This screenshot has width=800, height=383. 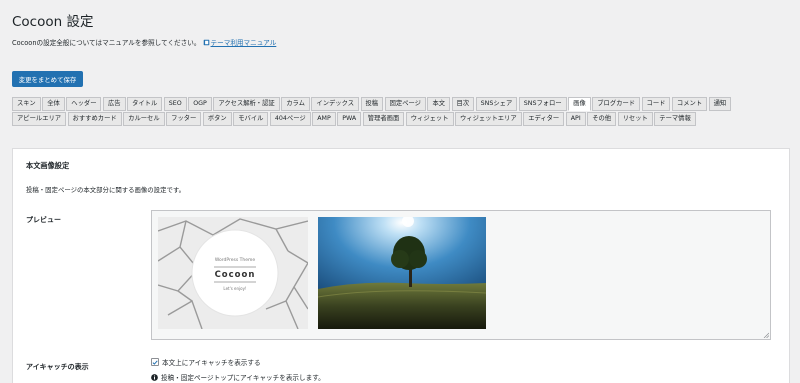 I want to click on intro-text: Cocoonの設定全般についてはマニュアルを参照してください。, so click(x=106, y=43).